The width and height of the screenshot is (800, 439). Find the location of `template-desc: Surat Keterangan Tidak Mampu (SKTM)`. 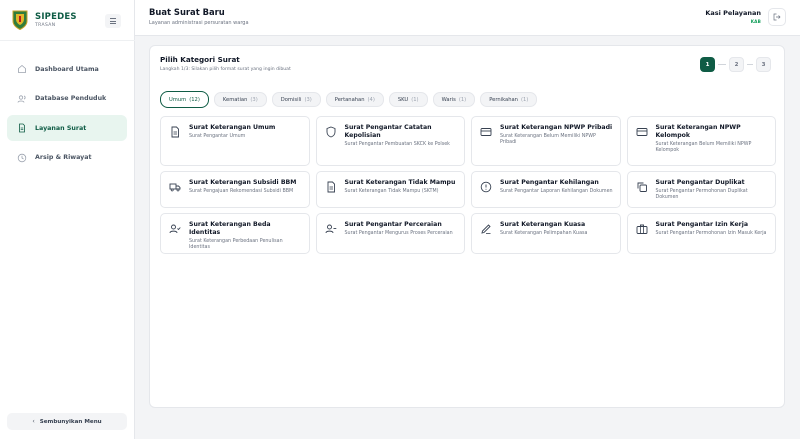

template-desc: Surat Keterangan Tidak Mampu (SKTM) is located at coordinates (391, 191).